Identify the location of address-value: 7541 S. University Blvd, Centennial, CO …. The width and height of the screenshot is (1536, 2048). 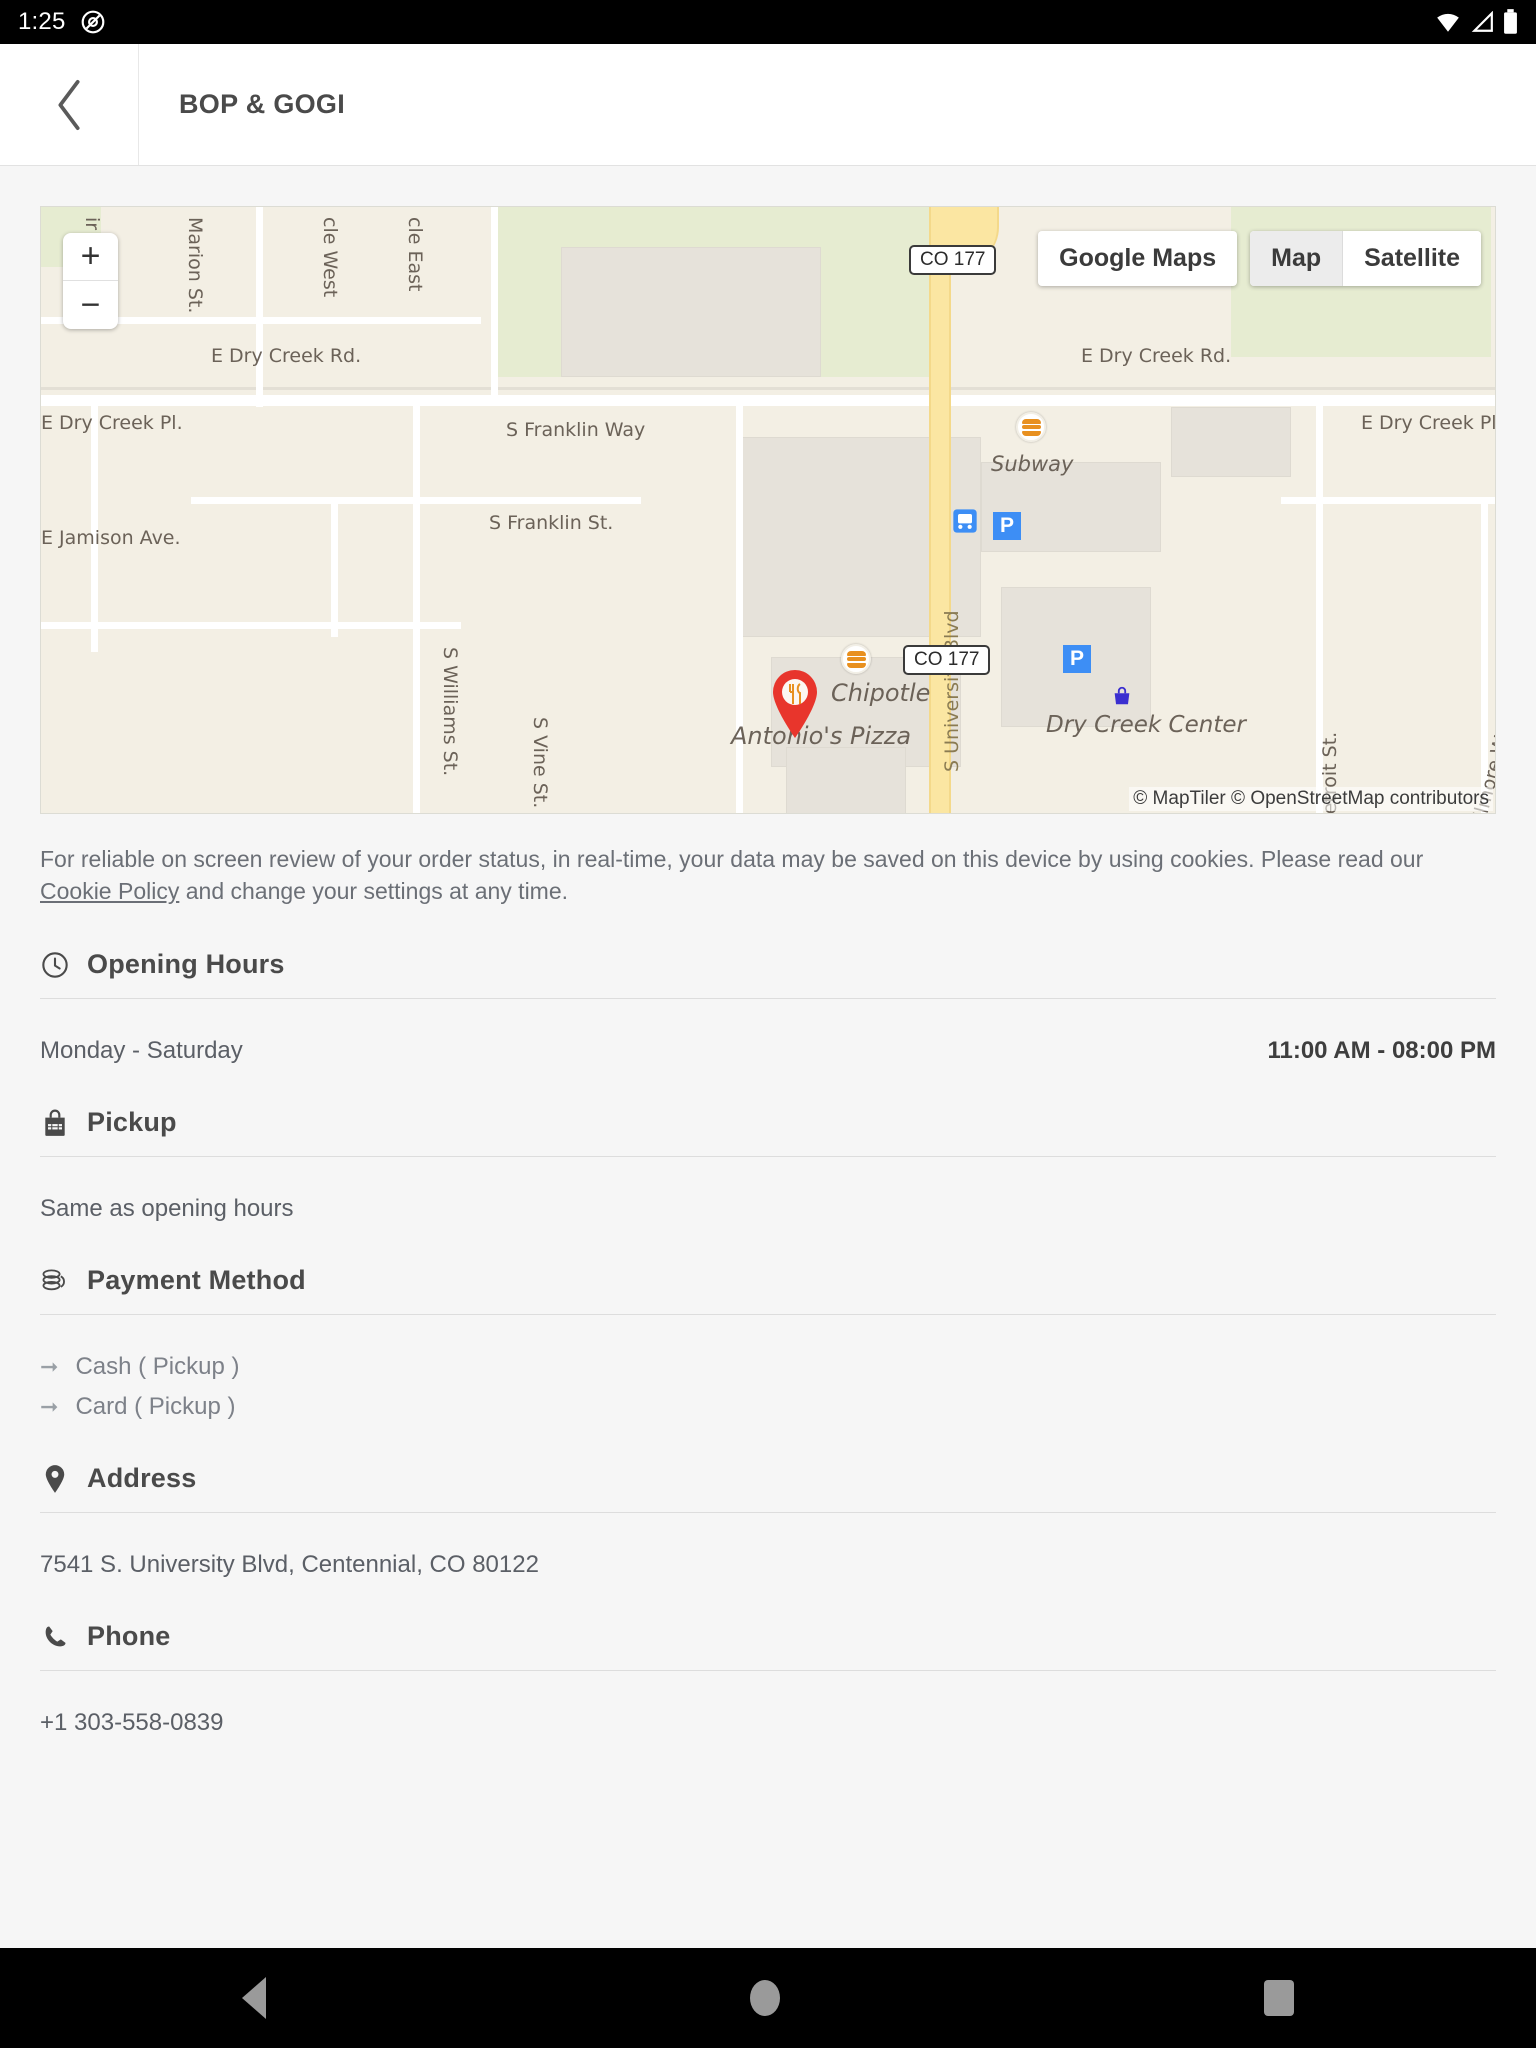
(289, 1564).